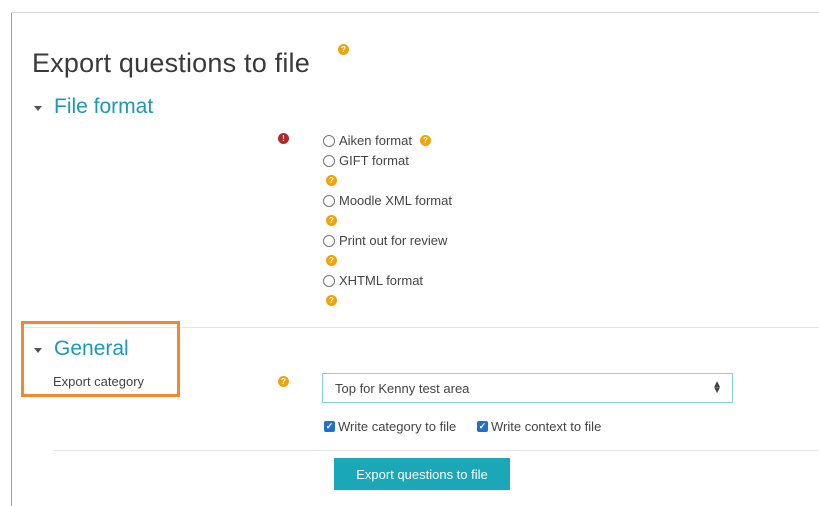 Image resolution: width=819 pixels, height=506 pixels. What do you see at coordinates (104, 106) in the screenshot?
I see `section-heading-file-format: File format` at bounding box center [104, 106].